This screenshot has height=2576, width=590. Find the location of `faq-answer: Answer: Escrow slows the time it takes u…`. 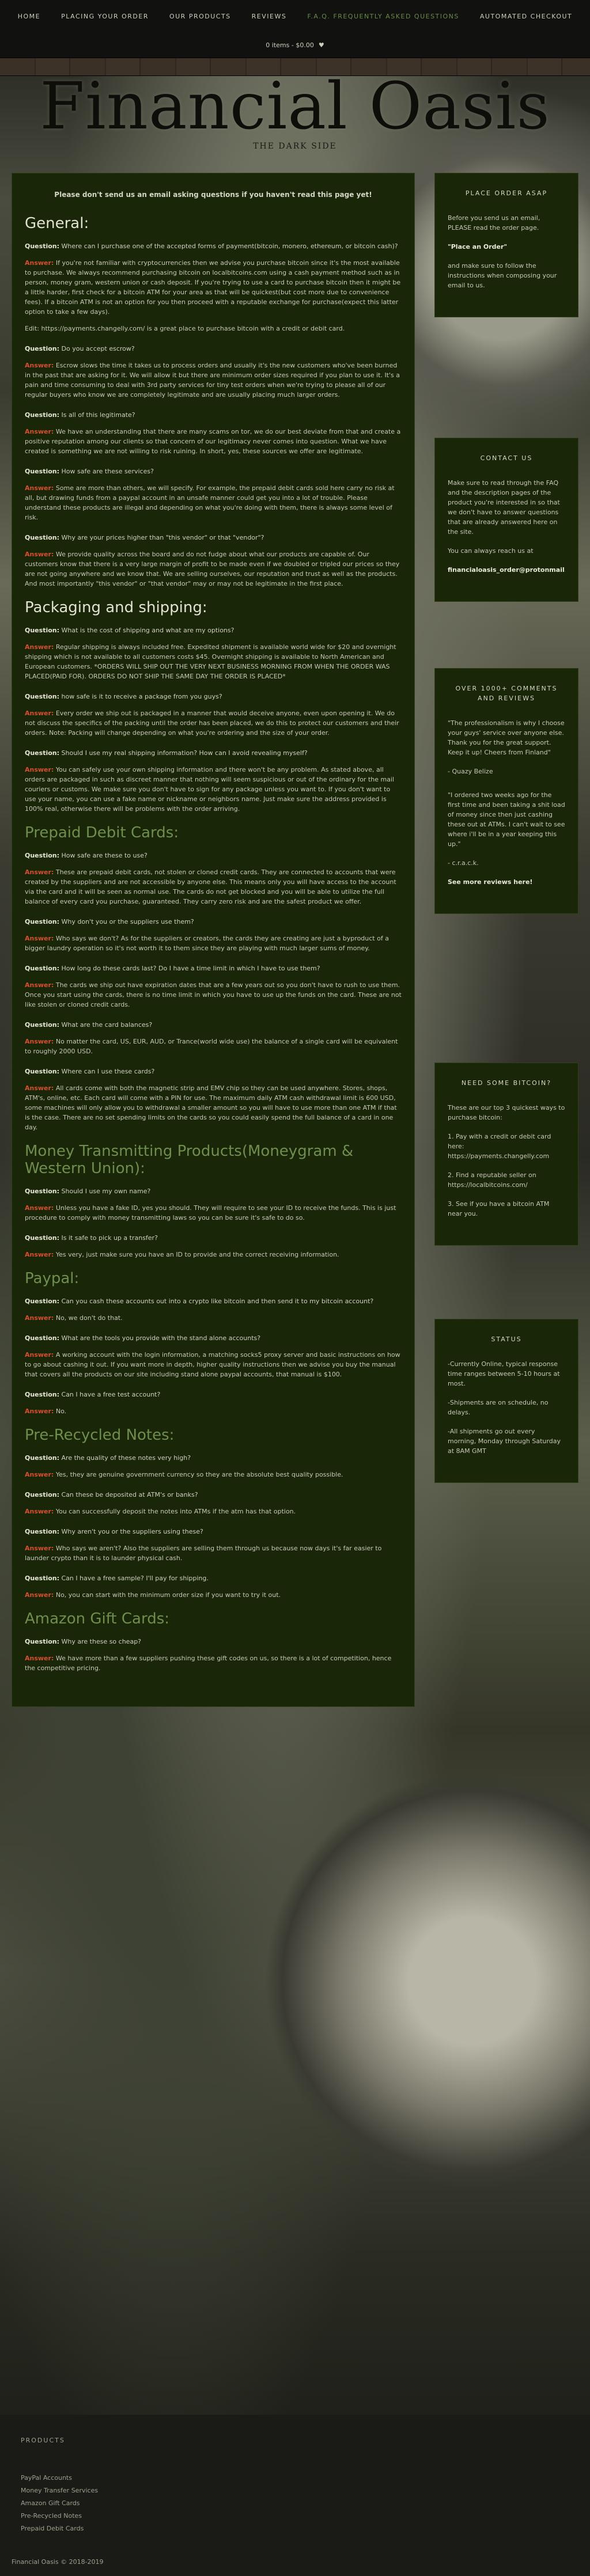

faq-answer: Answer: Escrow slows the time it takes u… is located at coordinates (213, 380).